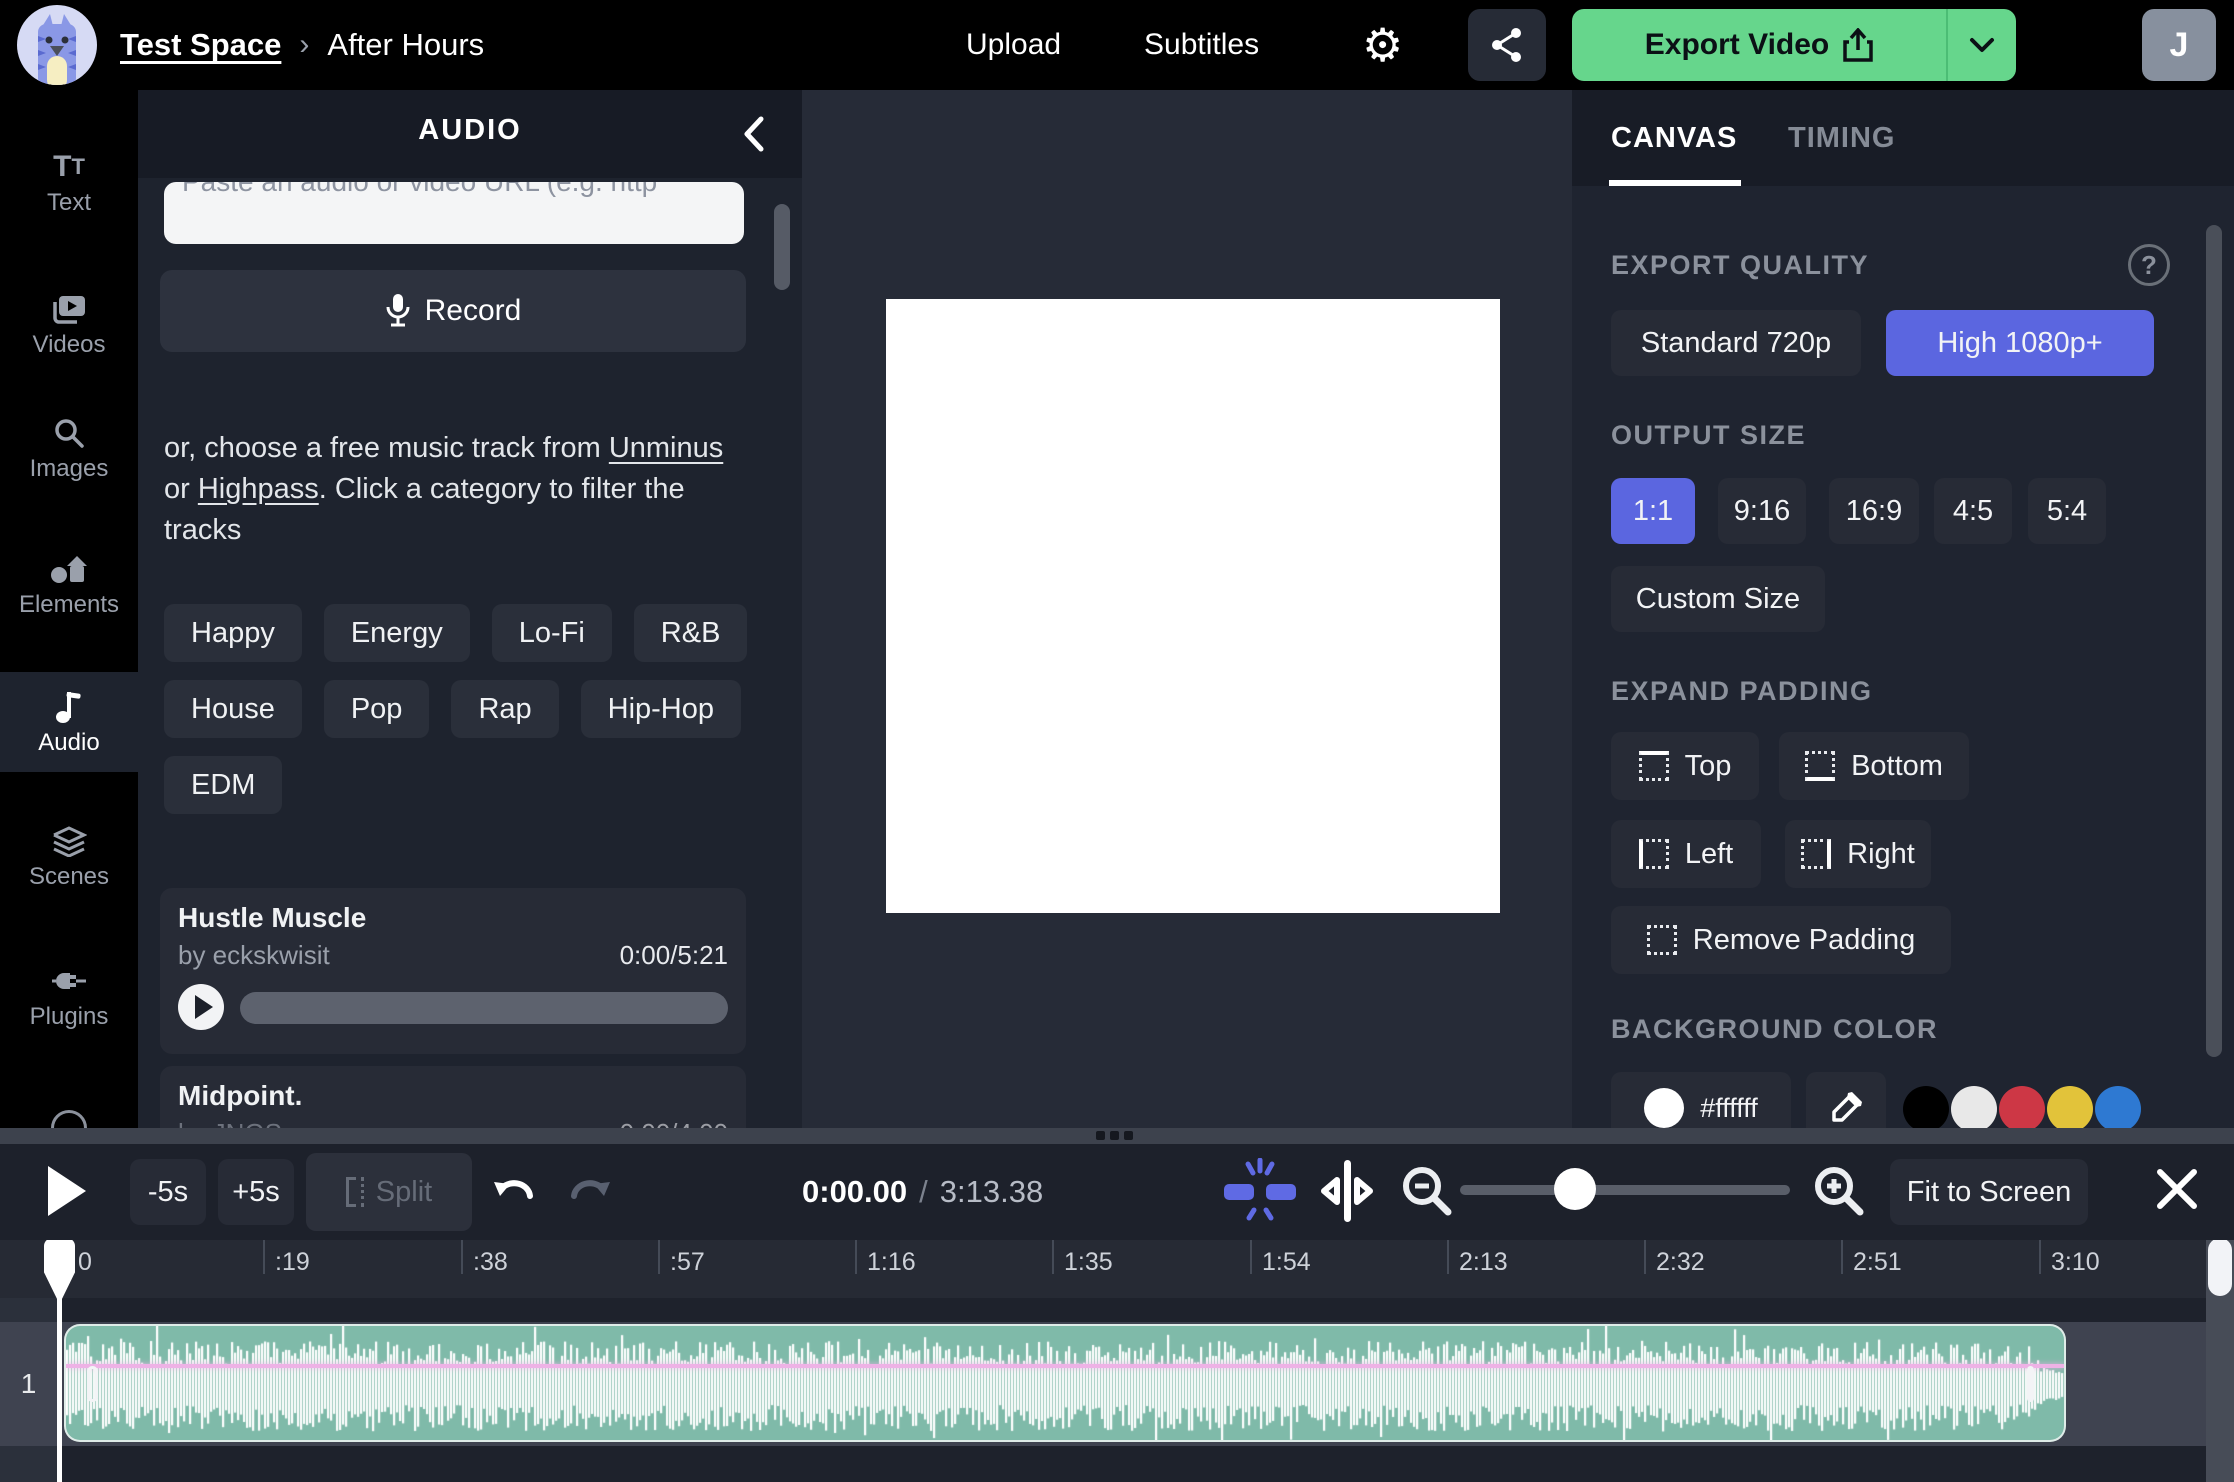 This screenshot has width=2234, height=1482. I want to click on size-1-1-button: 1:1, so click(1653, 511).